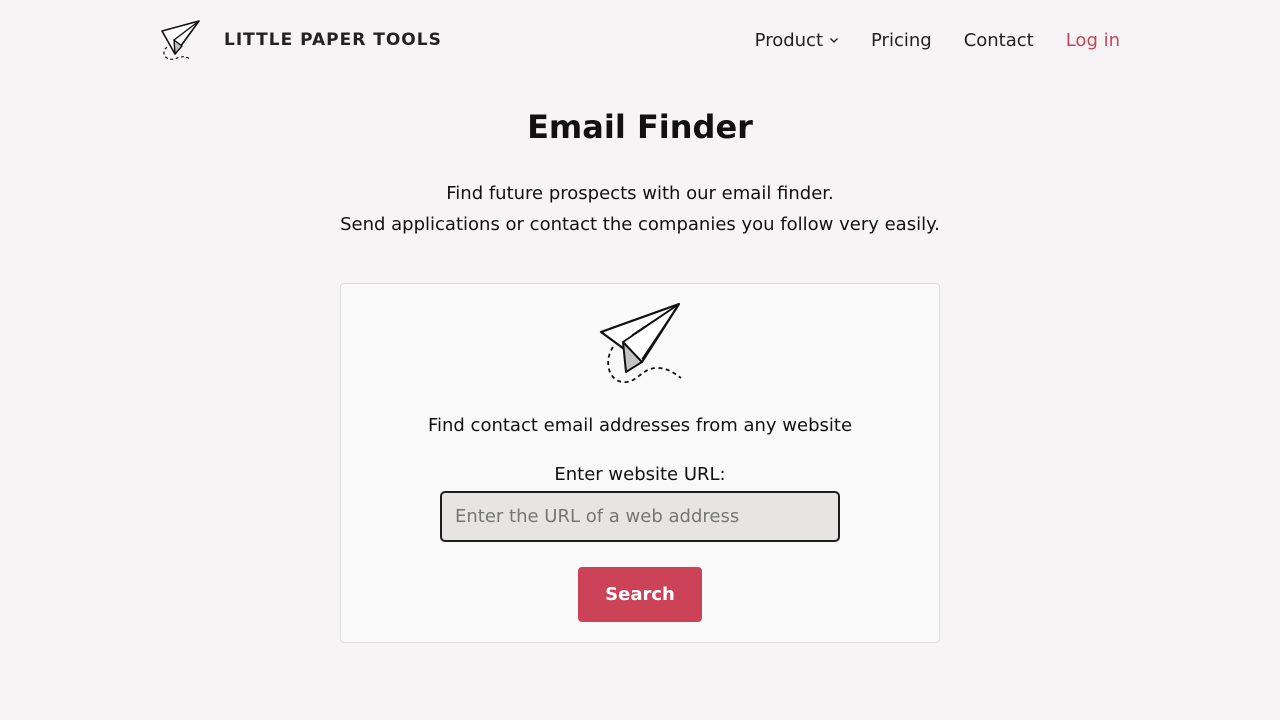 The width and height of the screenshot is (1280, 720). What do you see at coordinates (1093, 40) in the screenshot?
I see `nav-login: Log in` at bounding box center [1093, 40].